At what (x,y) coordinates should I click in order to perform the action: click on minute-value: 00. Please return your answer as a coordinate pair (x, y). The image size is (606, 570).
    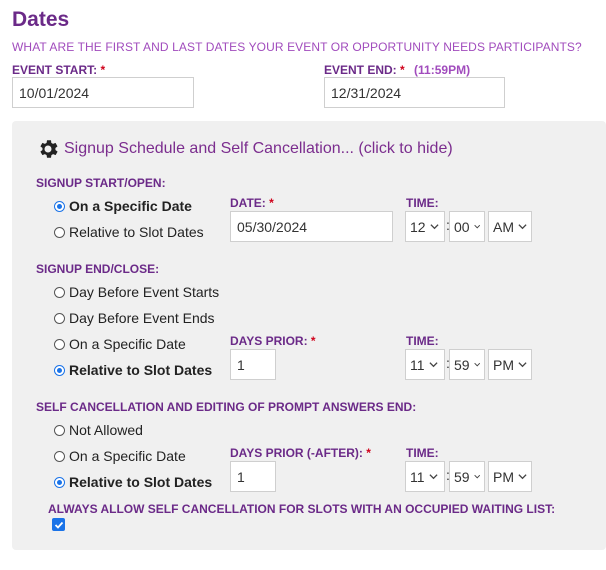
    Looking at the image, I should click on (462, 226).